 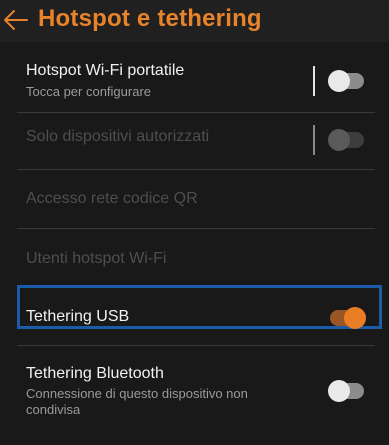 I want to click on setting-subtitle: Tocca per configurare, so click(x=89, y=91).